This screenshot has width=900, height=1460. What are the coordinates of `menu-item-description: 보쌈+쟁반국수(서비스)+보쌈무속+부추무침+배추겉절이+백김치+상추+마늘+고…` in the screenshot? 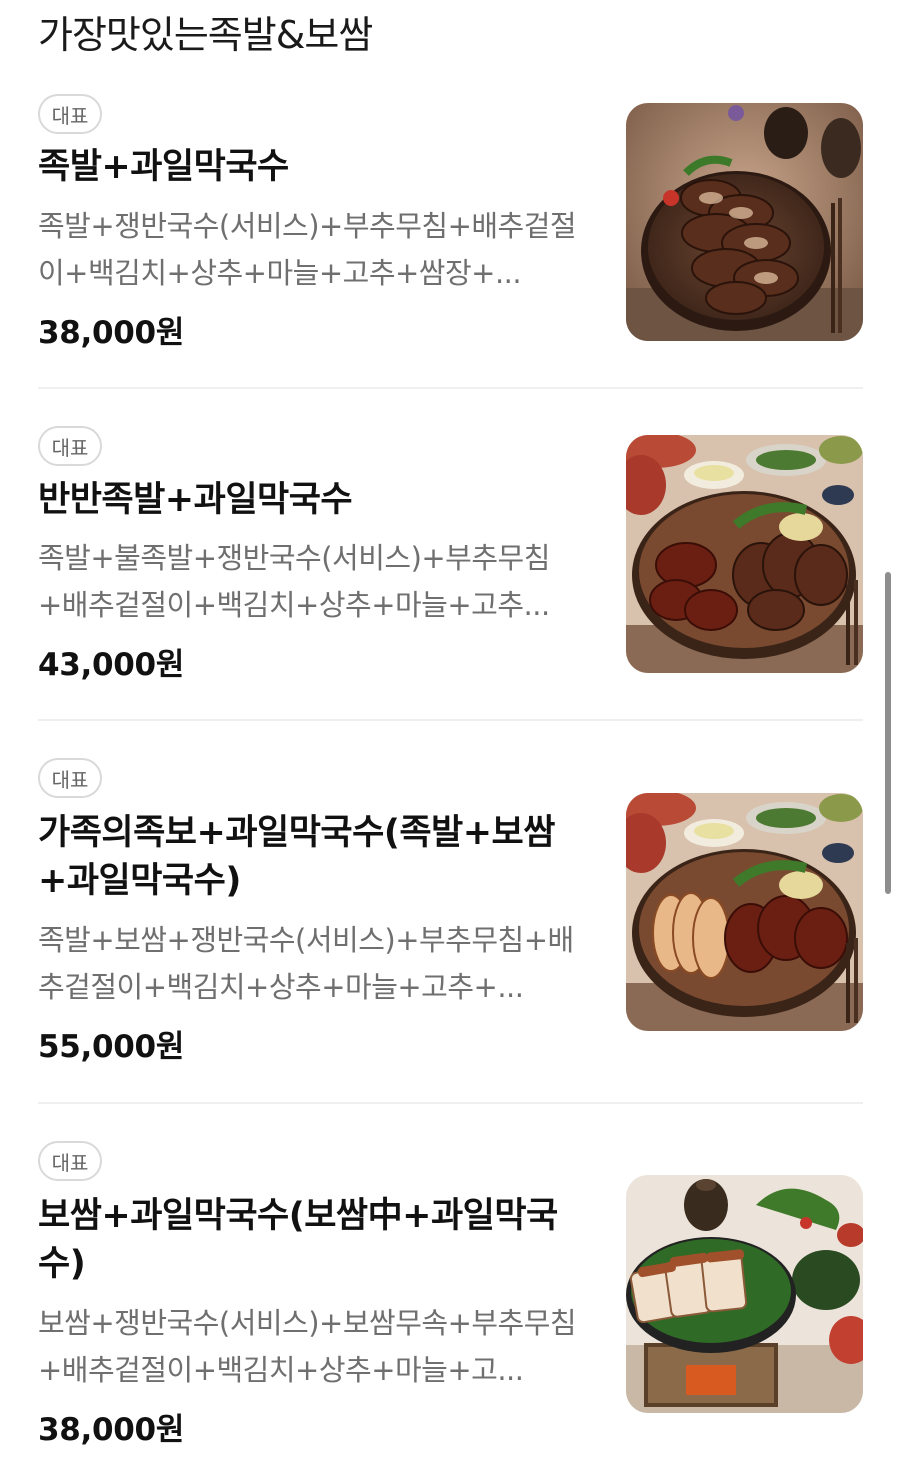 It's located at (307, 1346).